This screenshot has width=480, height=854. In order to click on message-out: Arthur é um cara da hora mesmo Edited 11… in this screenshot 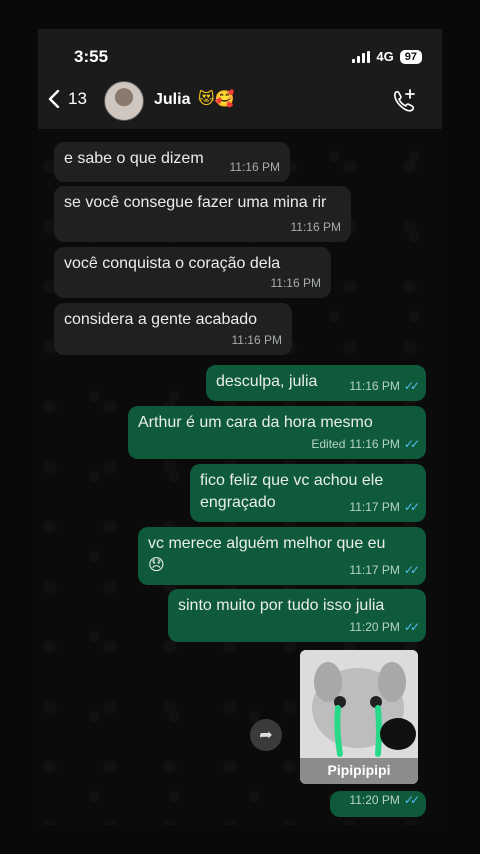, I will do `click(277, 432)`.